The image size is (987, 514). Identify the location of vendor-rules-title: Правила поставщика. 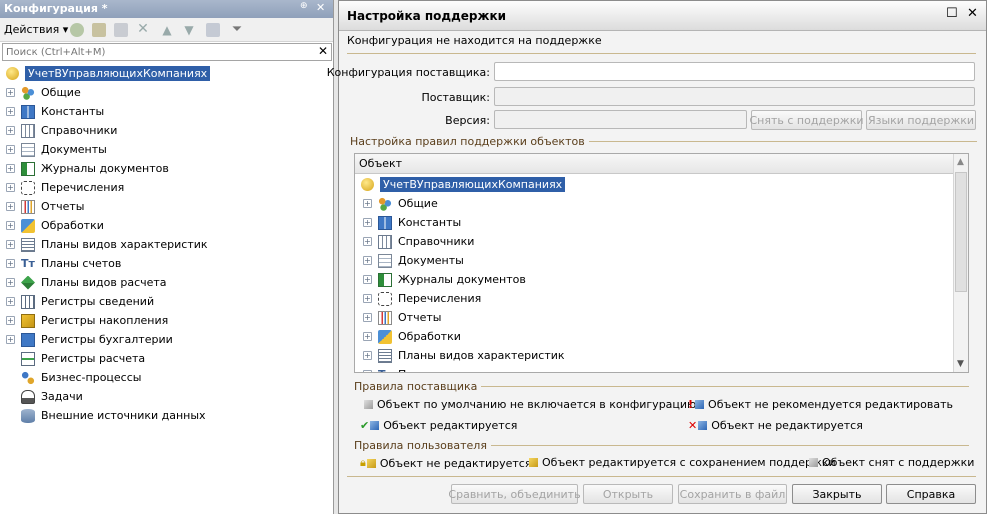
(416, 386).